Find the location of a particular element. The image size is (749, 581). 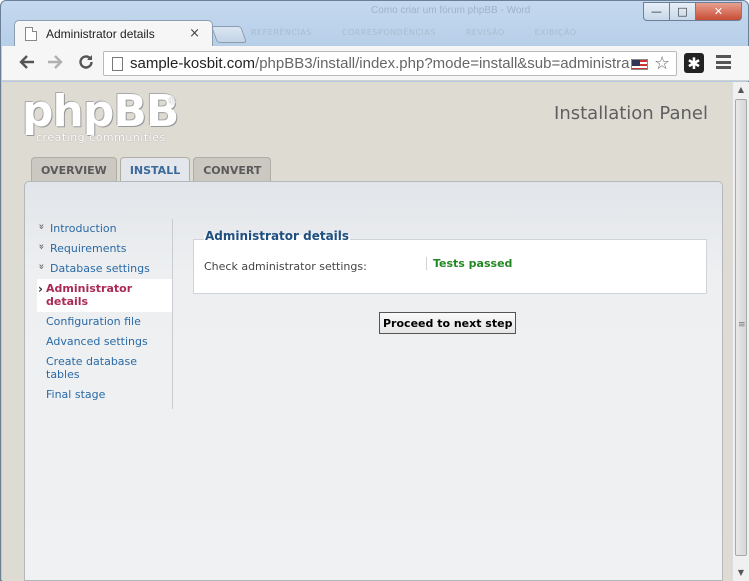

tab-install: INSTALL is located at coordinates (155, 170).